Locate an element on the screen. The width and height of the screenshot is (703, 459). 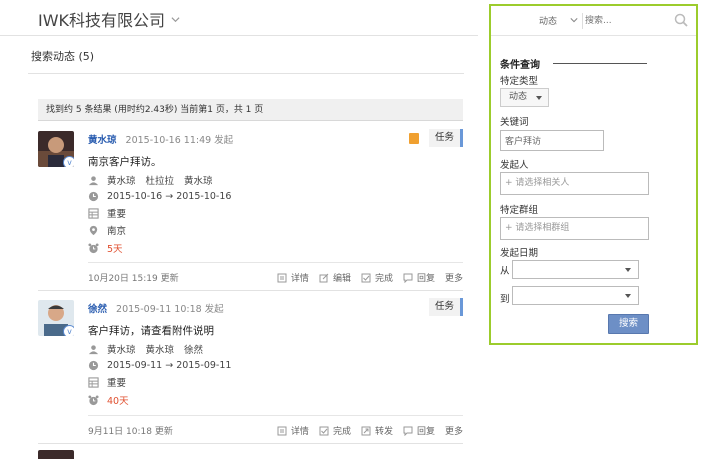
date-range: 2015-10-16 → 2015-10-16 is located at coordinates (169, 196).